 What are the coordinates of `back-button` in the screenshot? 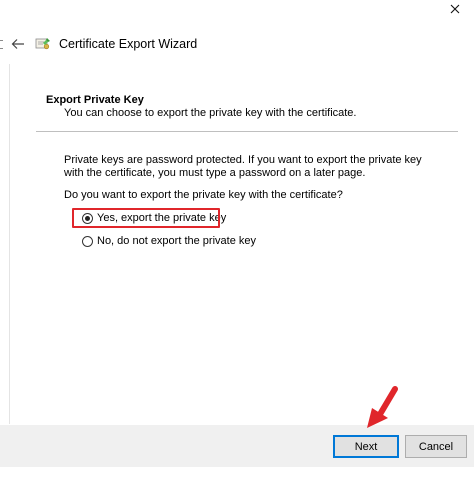 It's located at (18, 44).